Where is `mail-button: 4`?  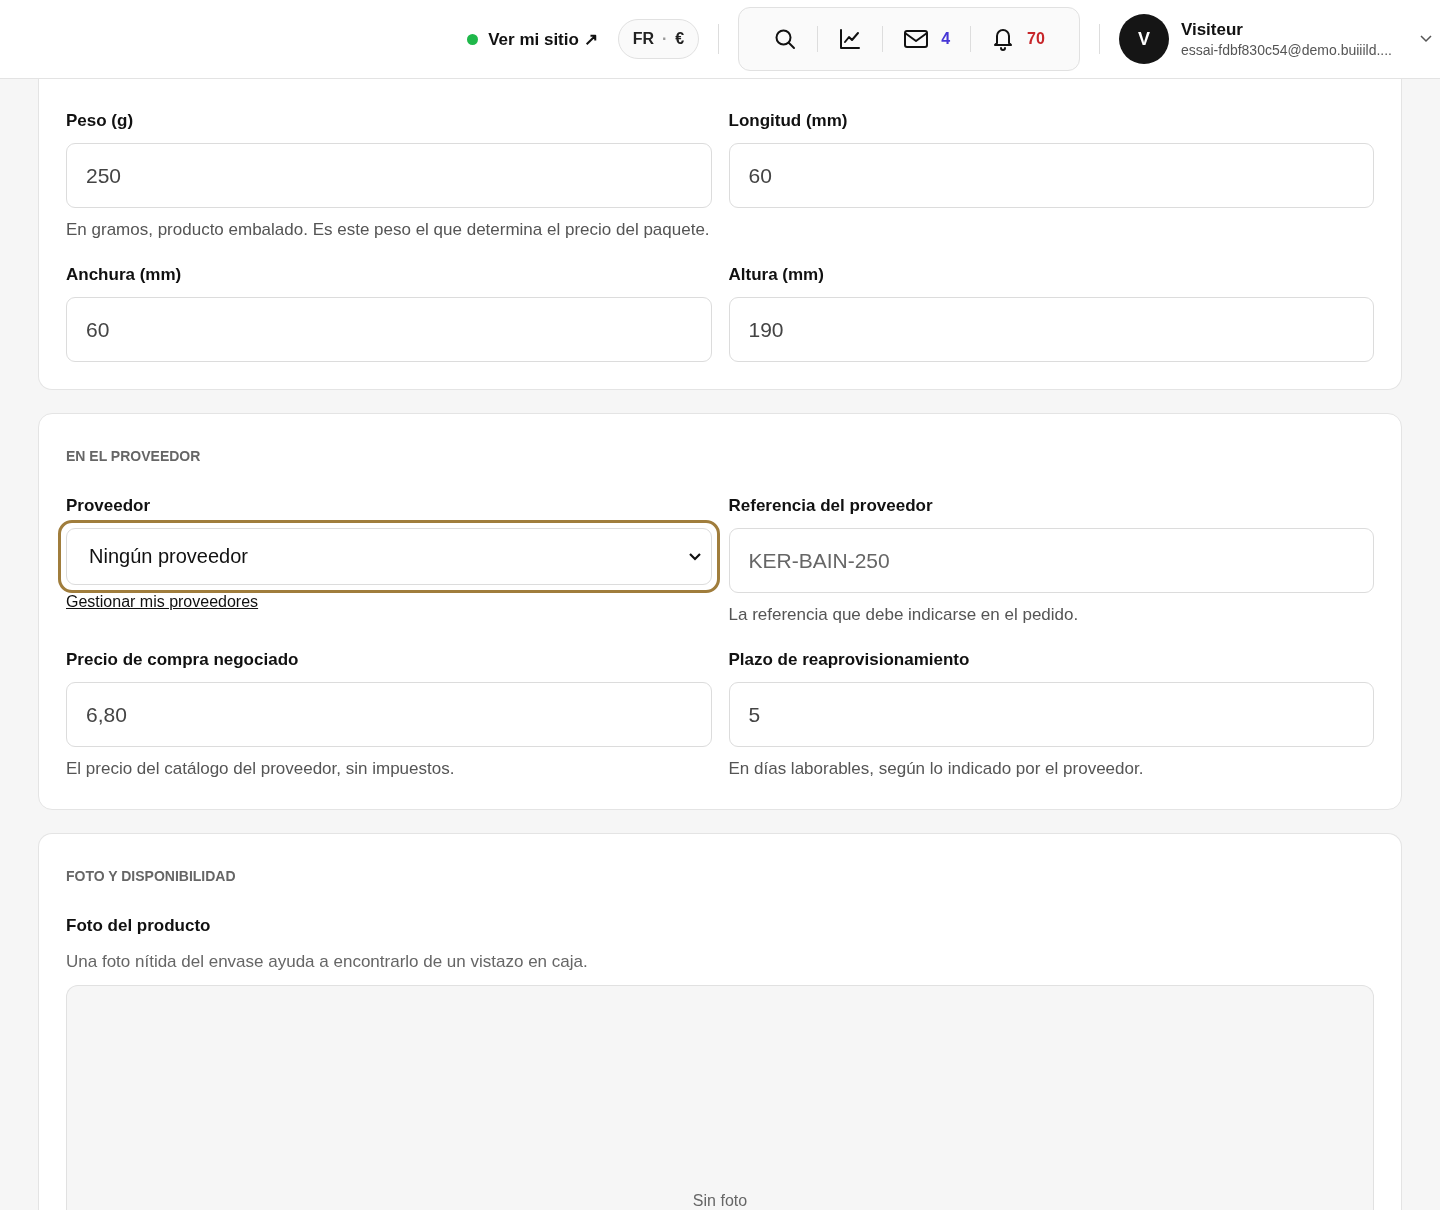
mail-button: 4 is located at coordinates (927, 39).